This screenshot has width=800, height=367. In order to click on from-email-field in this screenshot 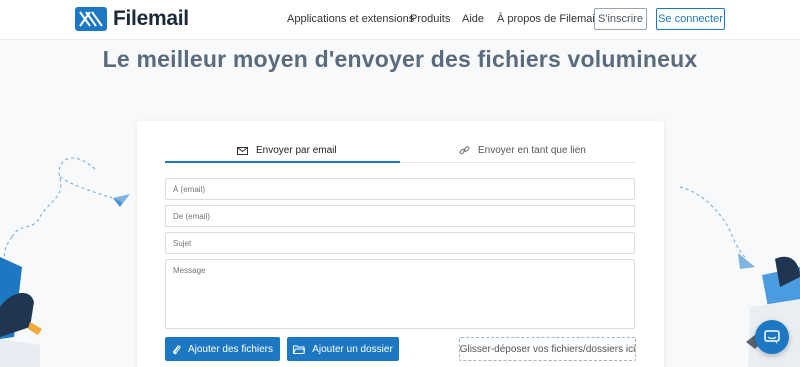, I will do `click(400, 216)`.